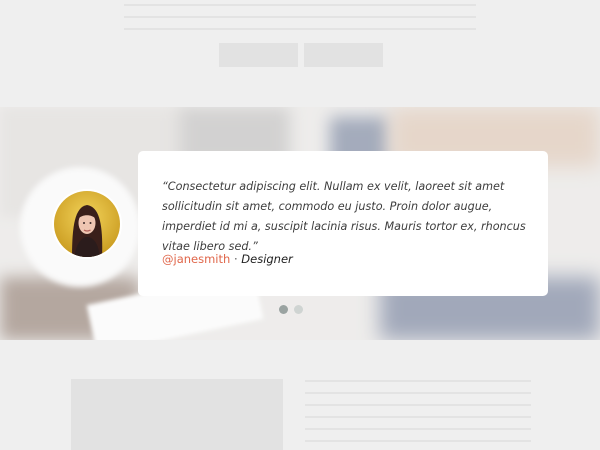  Describe the element at coordinates (87, 224) in the screenshot. I see `author-avatar-icon` at that location.